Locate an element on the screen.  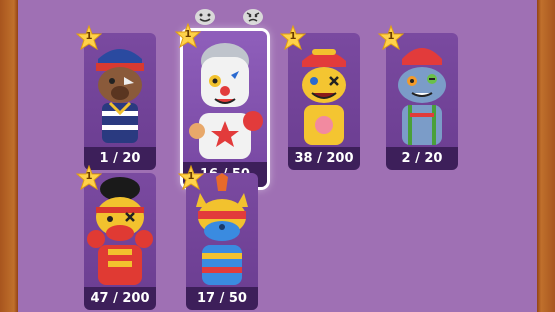
angry-face-icon is located at coordinates (253, 15).